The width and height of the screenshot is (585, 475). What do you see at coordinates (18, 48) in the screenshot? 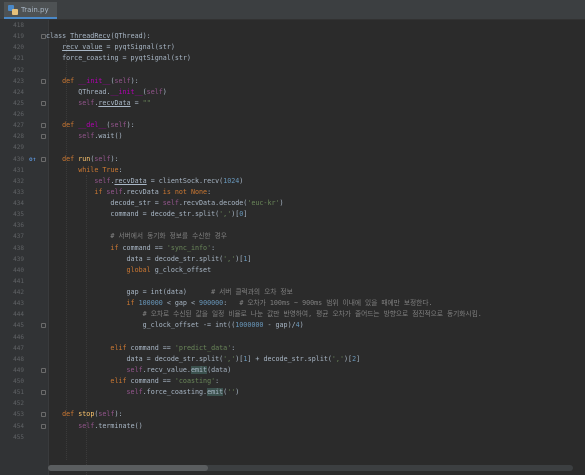
I see `line-number: 420` at bounding box center [18, 48].